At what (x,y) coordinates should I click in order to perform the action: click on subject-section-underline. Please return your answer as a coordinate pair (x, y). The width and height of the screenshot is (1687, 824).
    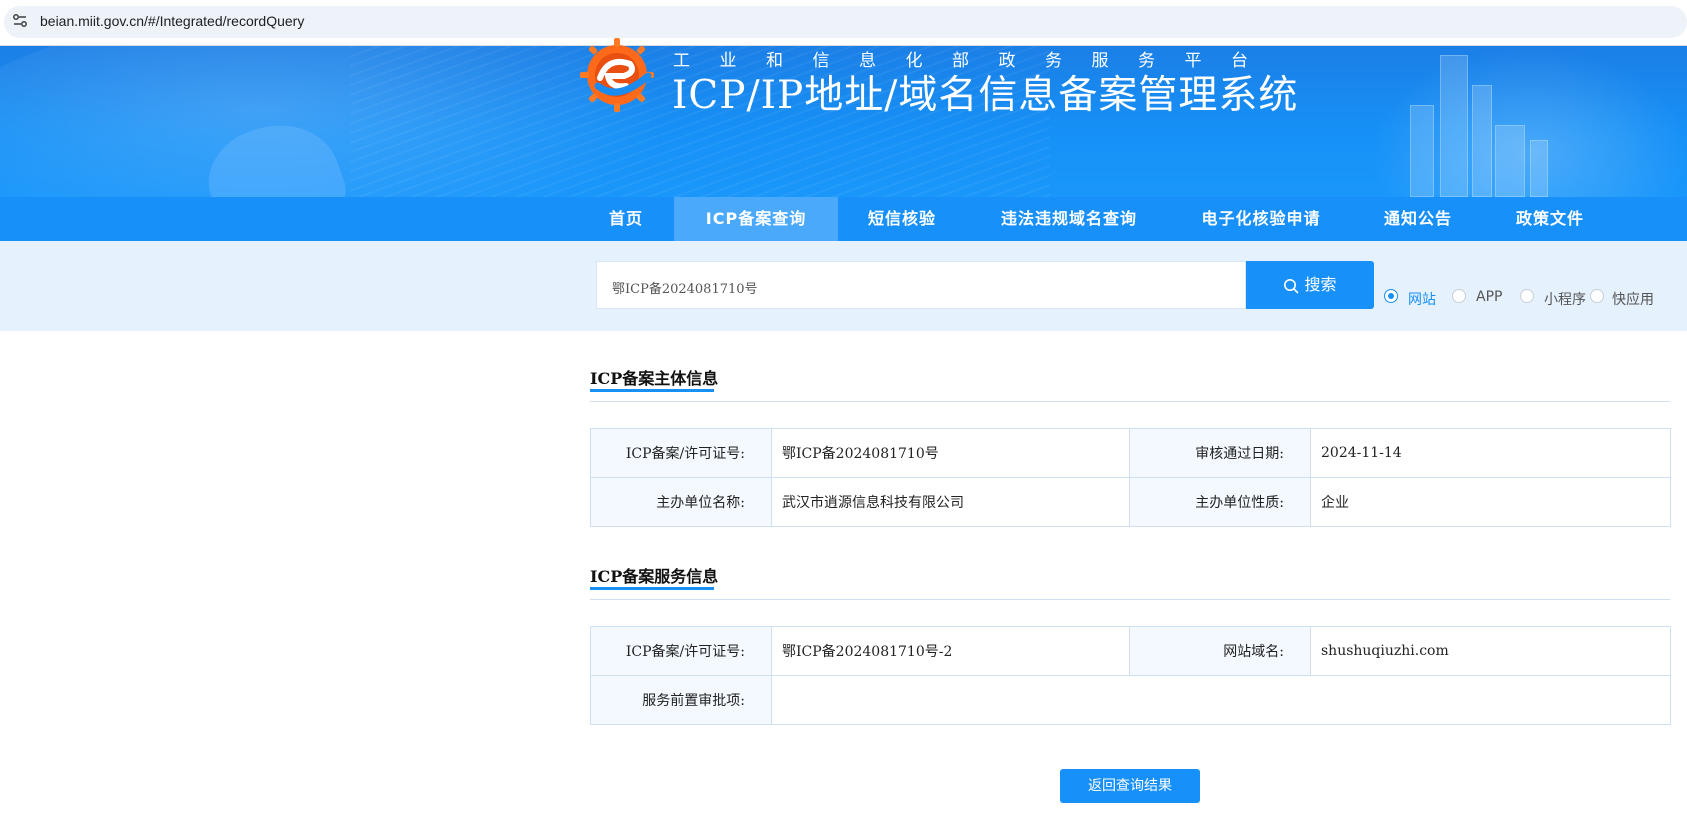
    Looking at the image, I should click on (652, 390).